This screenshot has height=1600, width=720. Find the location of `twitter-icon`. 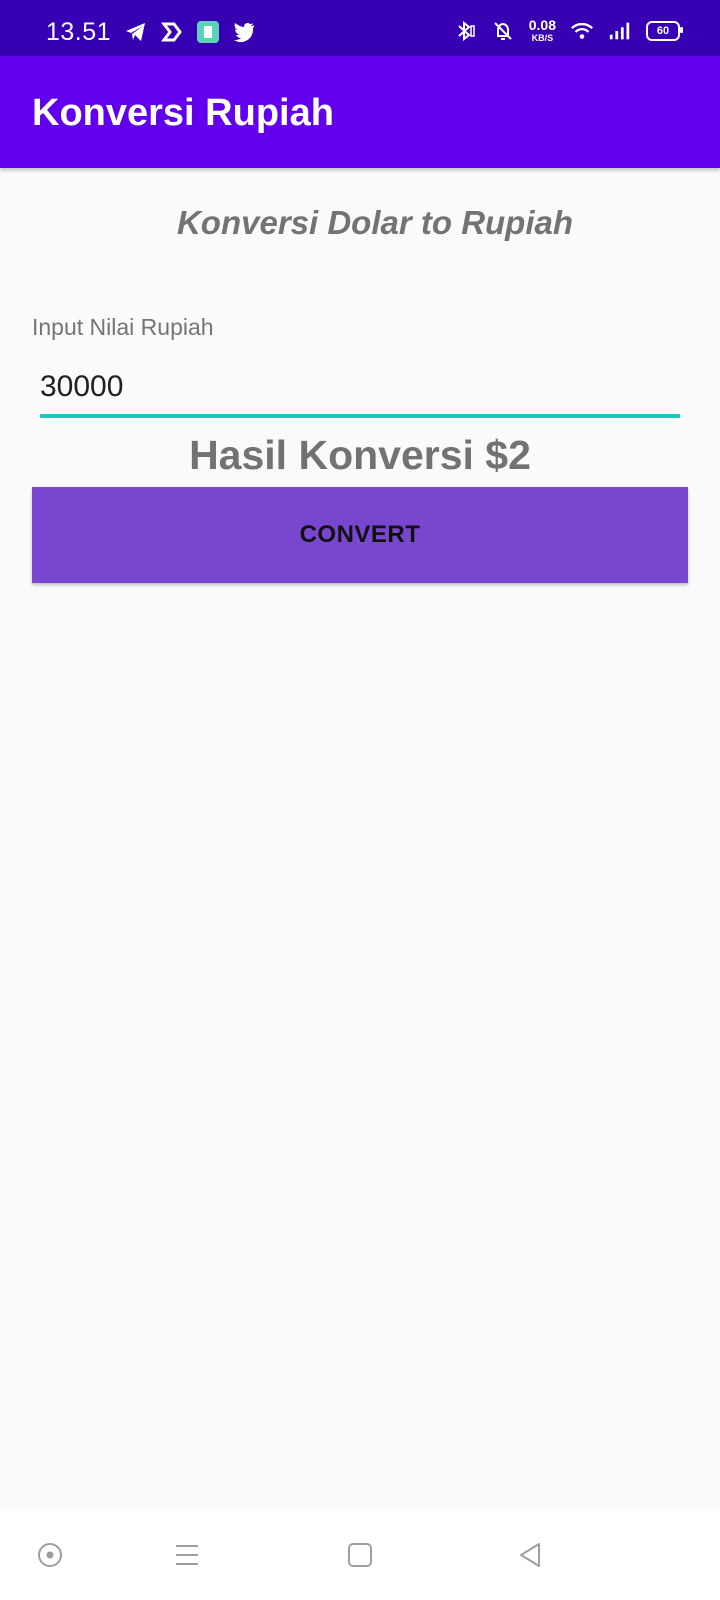

twitter-icon is located at coordinates (244, 32).